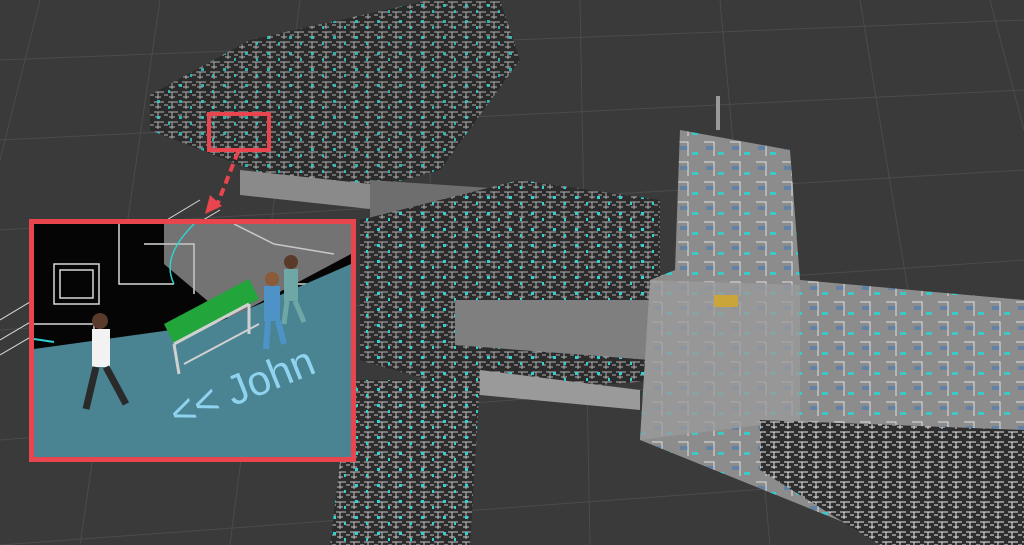 The image size is (1024, 545). I want to click on inset-scene: << John, so click(192, 340).